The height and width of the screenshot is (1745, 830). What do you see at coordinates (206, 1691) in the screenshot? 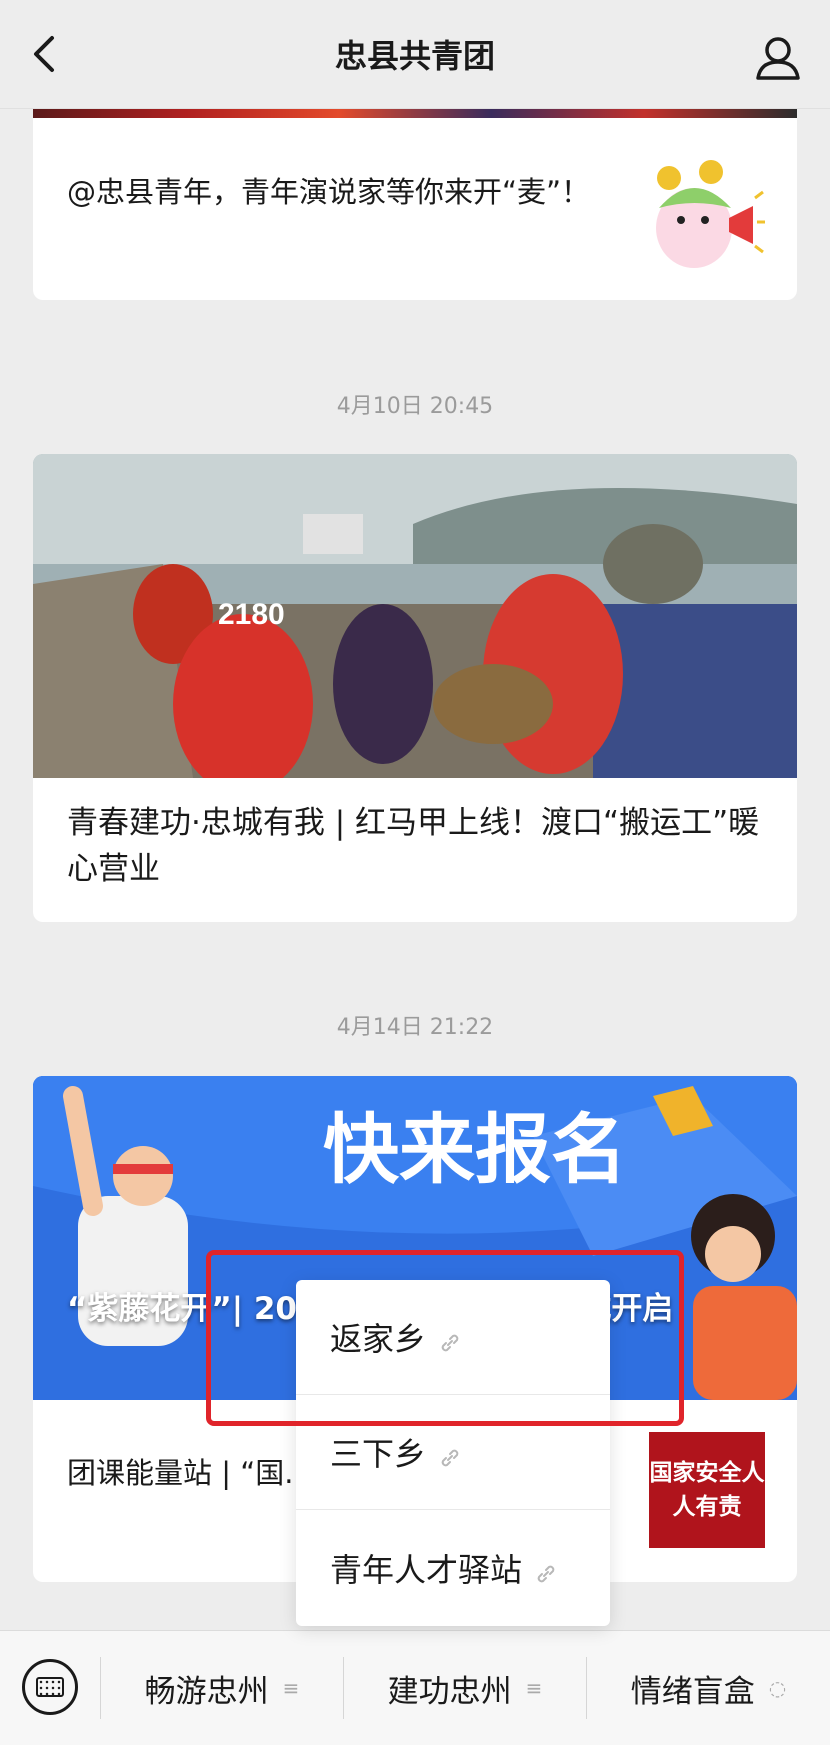
I see `menu-item-label: 畅游忠州` at bounding box center [206, 1691].